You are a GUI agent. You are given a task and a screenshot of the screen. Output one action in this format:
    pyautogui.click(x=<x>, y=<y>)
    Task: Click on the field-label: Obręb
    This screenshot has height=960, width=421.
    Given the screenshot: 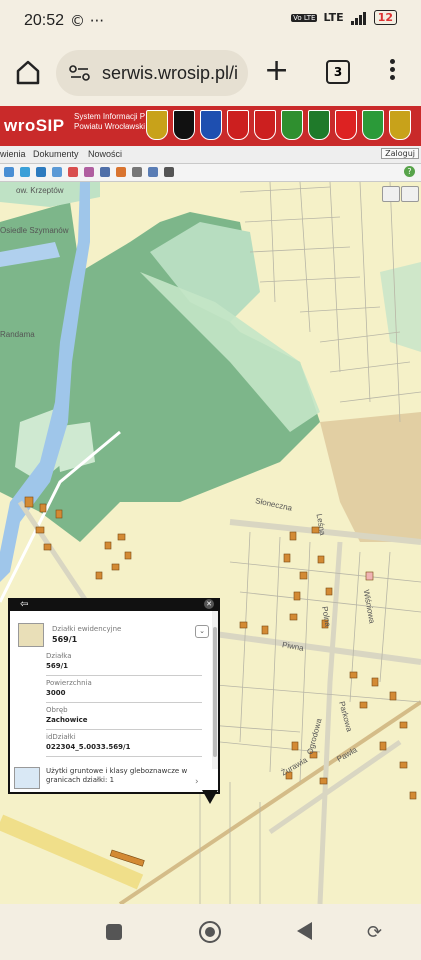 What is the action you would take?
    pyautogui.click(x=57, y=710)
    